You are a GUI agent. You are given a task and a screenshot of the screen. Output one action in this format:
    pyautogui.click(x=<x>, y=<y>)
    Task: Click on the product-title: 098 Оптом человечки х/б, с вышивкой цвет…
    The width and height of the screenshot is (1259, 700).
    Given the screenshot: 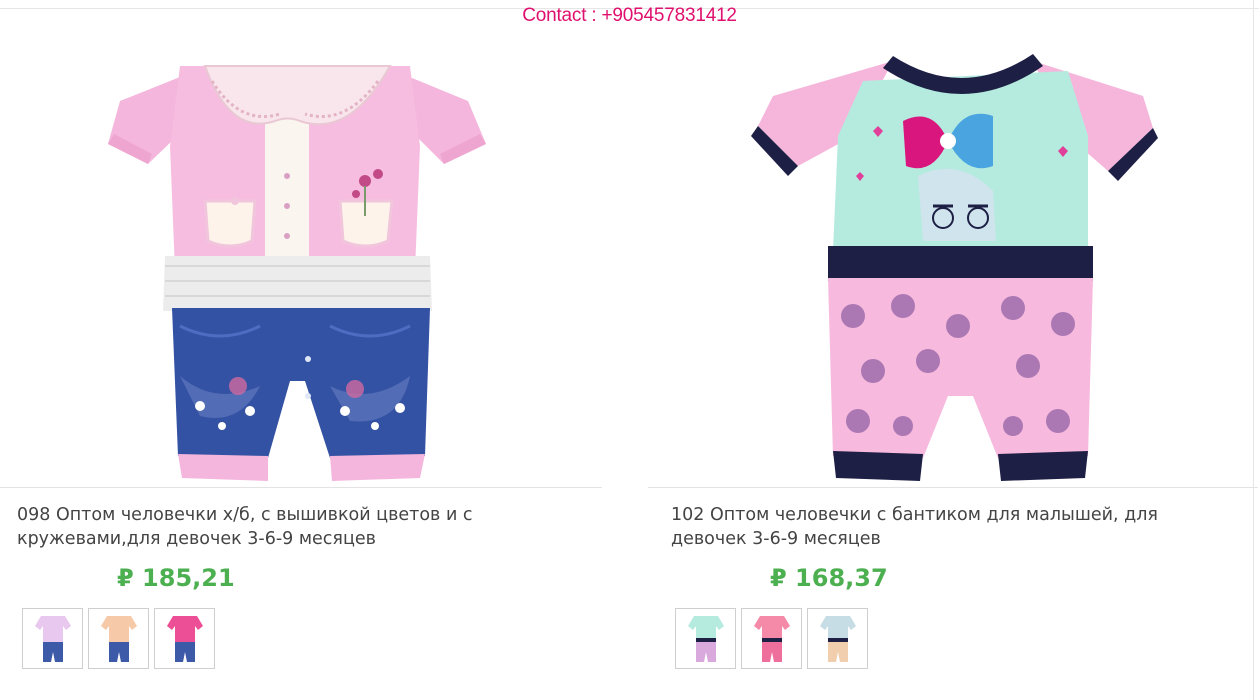 What is the action you would take?
    pyautogui.click(x=297, y=527)
    